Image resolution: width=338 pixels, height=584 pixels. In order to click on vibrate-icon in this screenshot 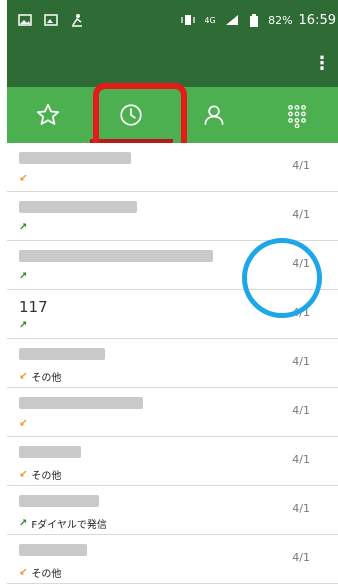, I will do `click(188, 20)`.